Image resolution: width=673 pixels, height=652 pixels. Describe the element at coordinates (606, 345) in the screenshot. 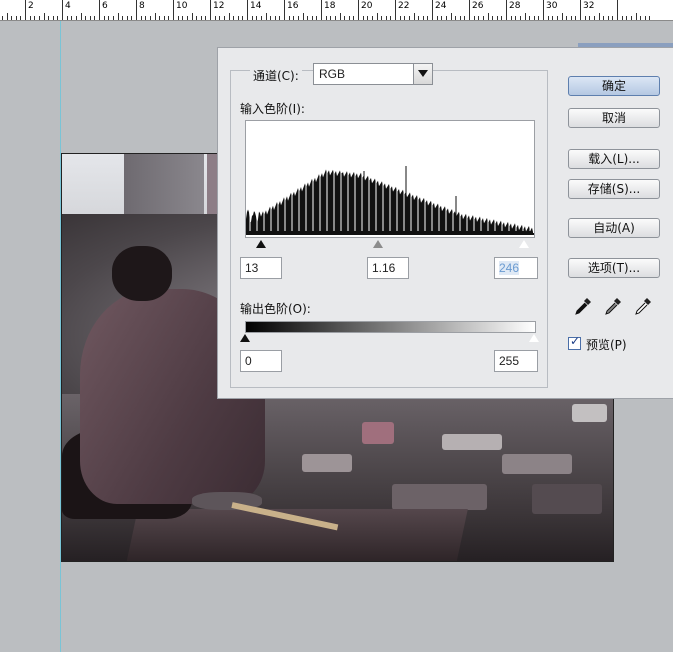

I see `preview-label: 预览(P)` at that location.